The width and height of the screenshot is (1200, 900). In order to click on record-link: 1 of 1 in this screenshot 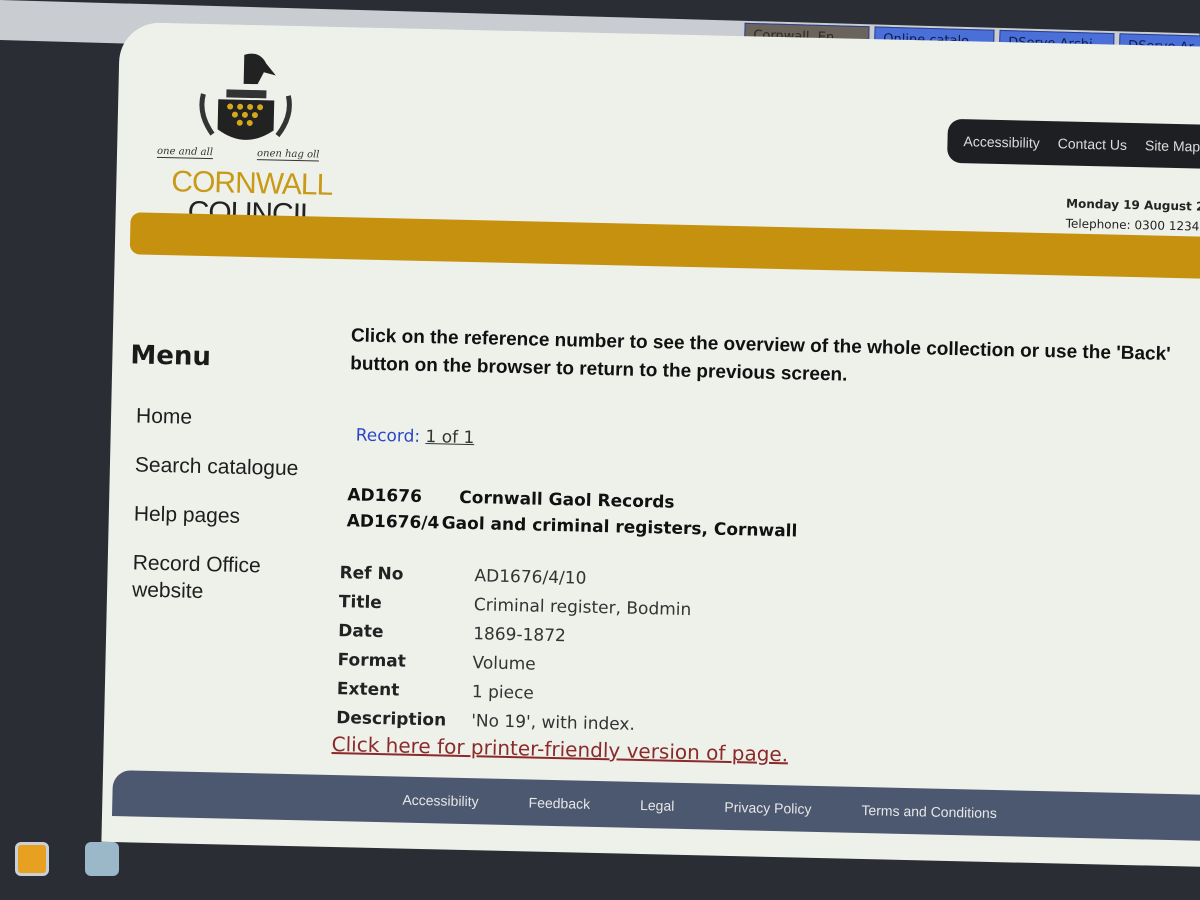, I will do `click(449, 437)`.